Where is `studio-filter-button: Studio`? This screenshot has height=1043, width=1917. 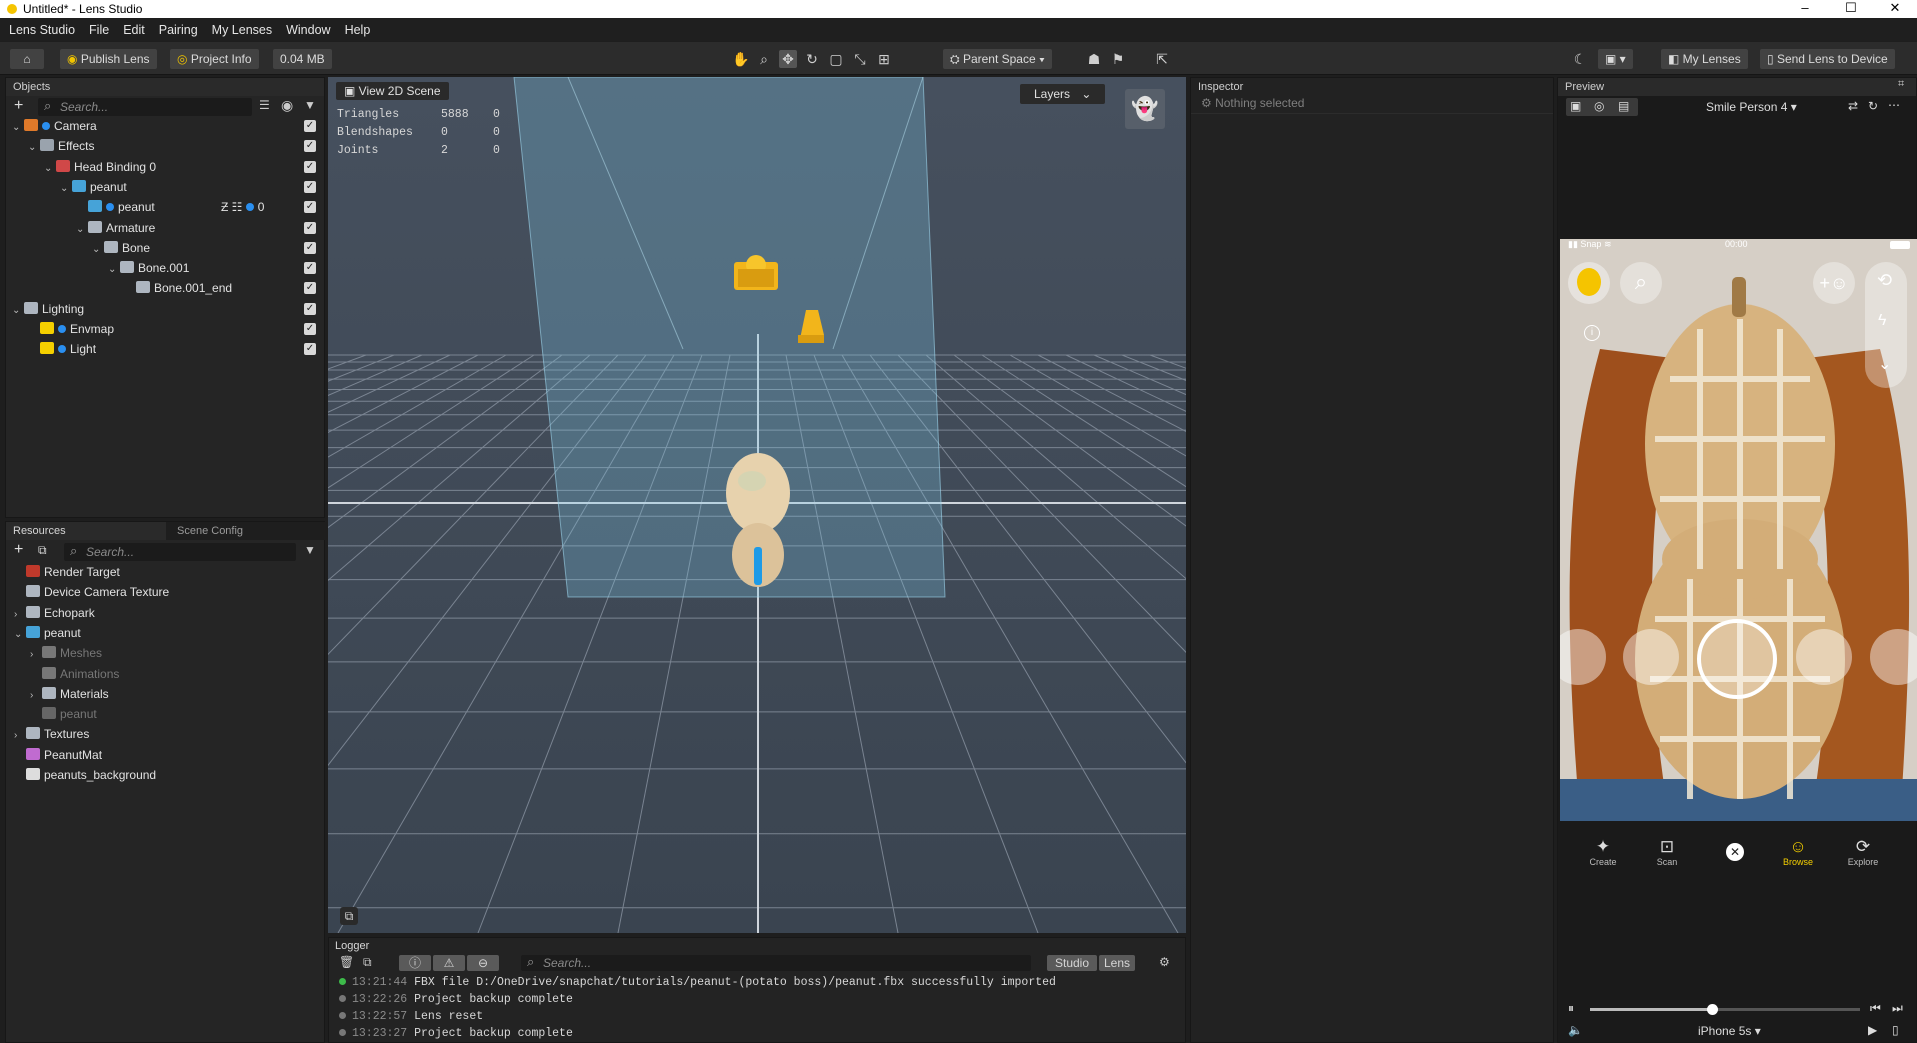 studio-filter-button: Studio is located at coordinates (1072, 963).